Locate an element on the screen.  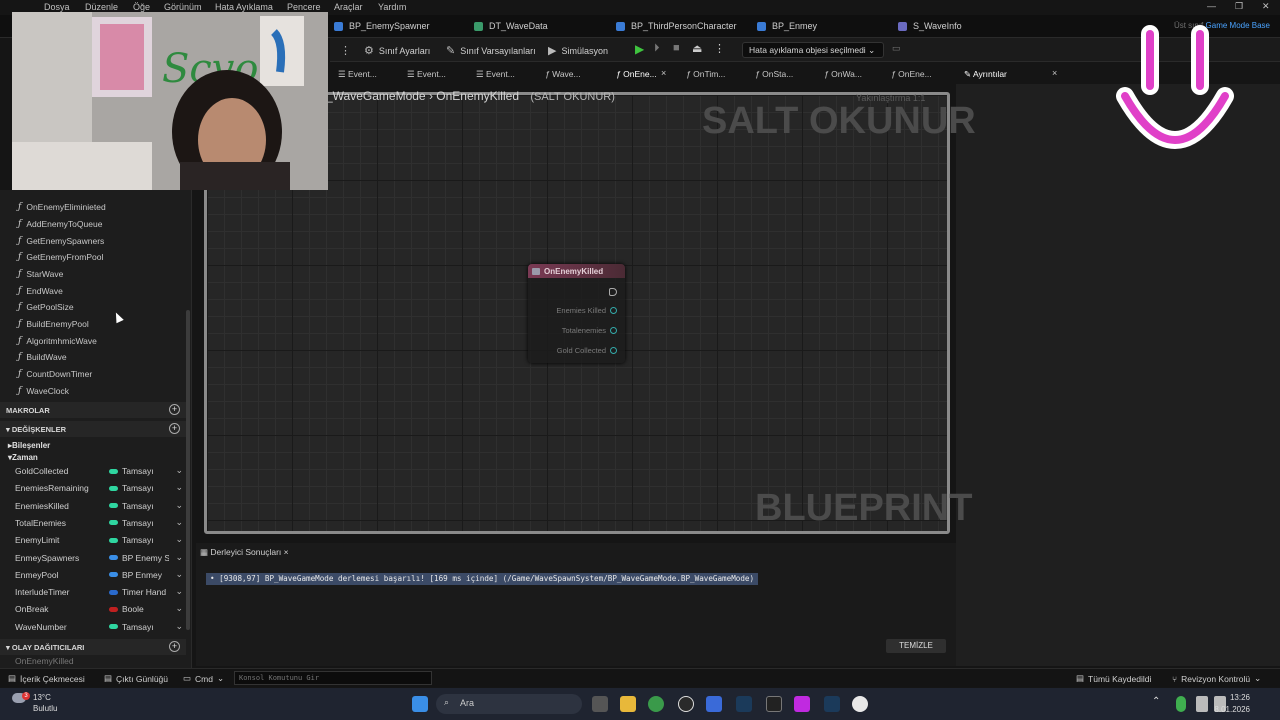
content-drawer-button: ▤ İçerik Çekmecesi is located at coordinates (46, 678).